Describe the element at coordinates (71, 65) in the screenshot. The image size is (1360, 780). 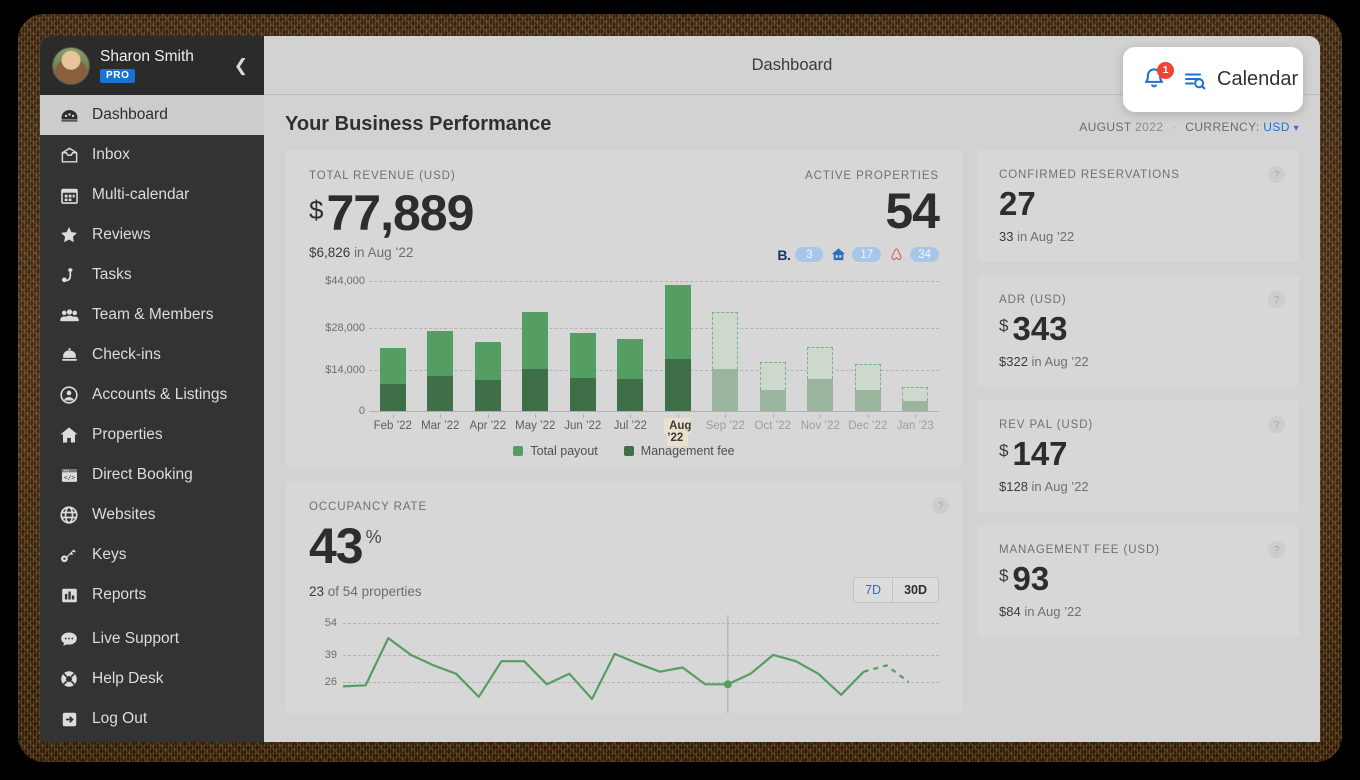
I see `avatar` at that location.